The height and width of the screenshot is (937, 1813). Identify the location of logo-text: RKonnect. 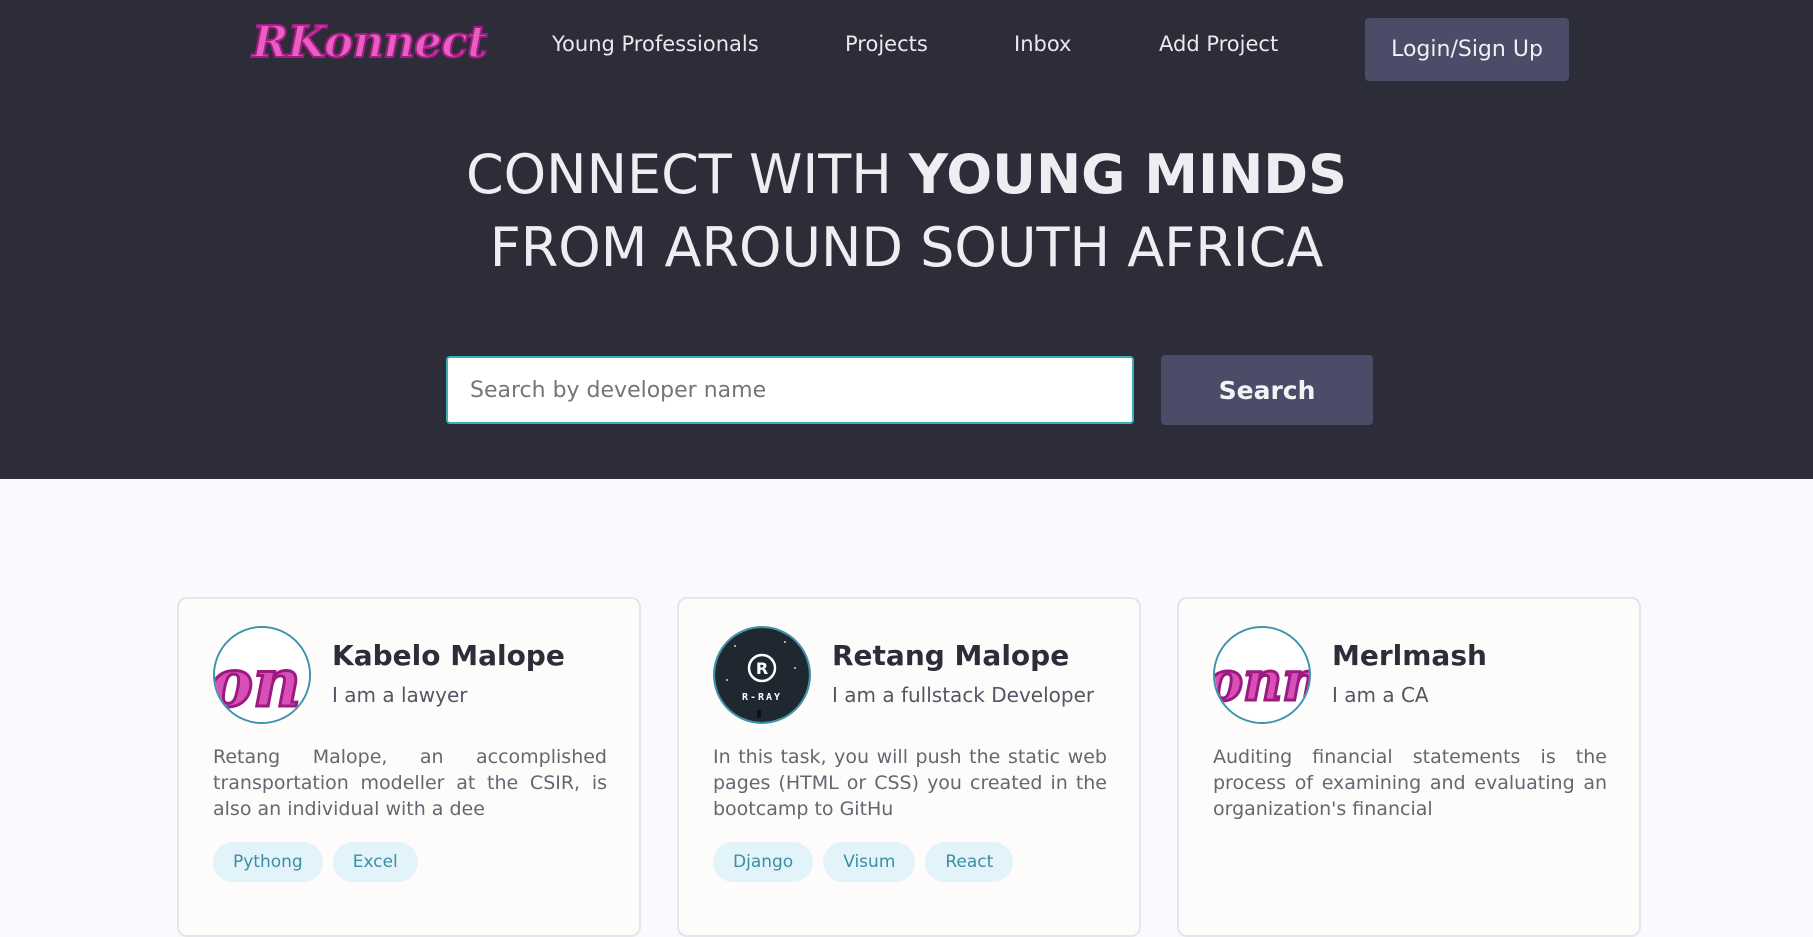
(369, 42).